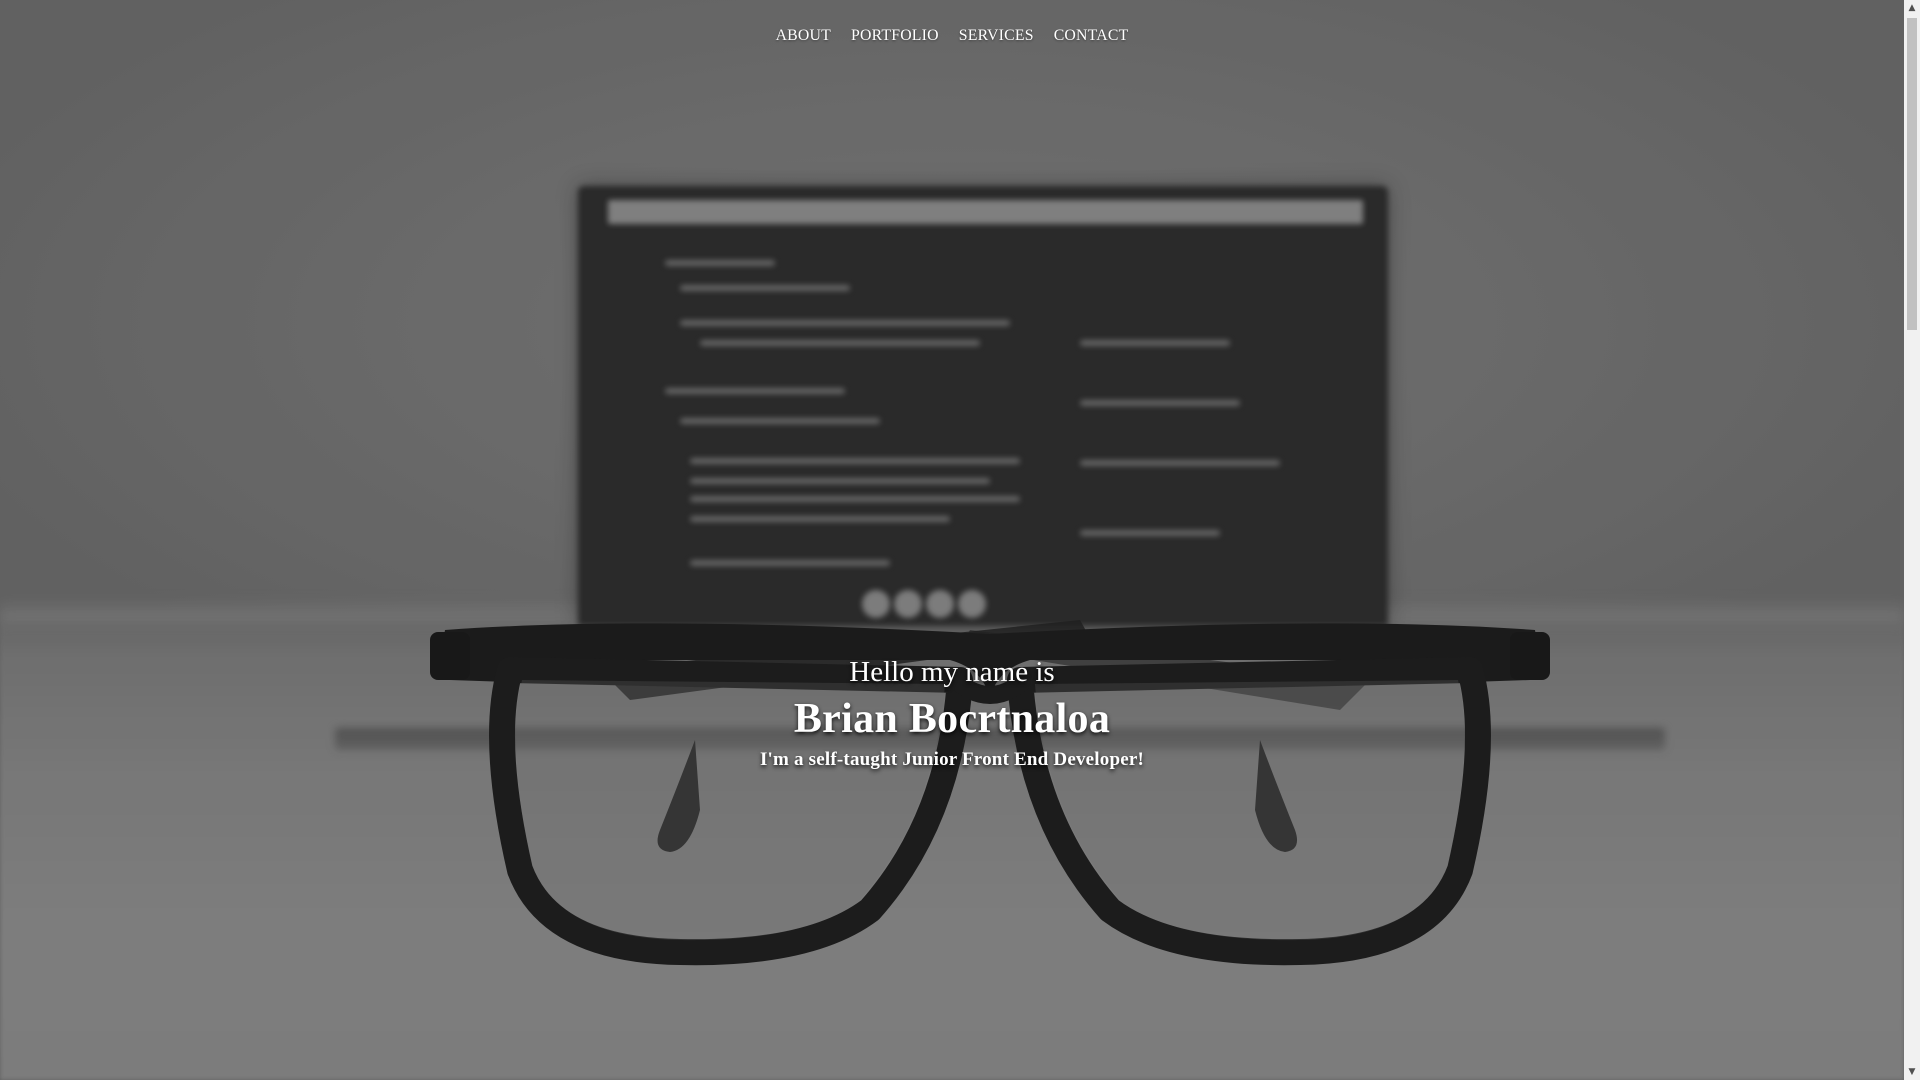 This screenshot has width=1920, height=1080. What do you see at coordinates (1912, 8) in the screenshot?
I see `scroll-up-arrow-icon: ▲` at bounding box center [1912, 8].